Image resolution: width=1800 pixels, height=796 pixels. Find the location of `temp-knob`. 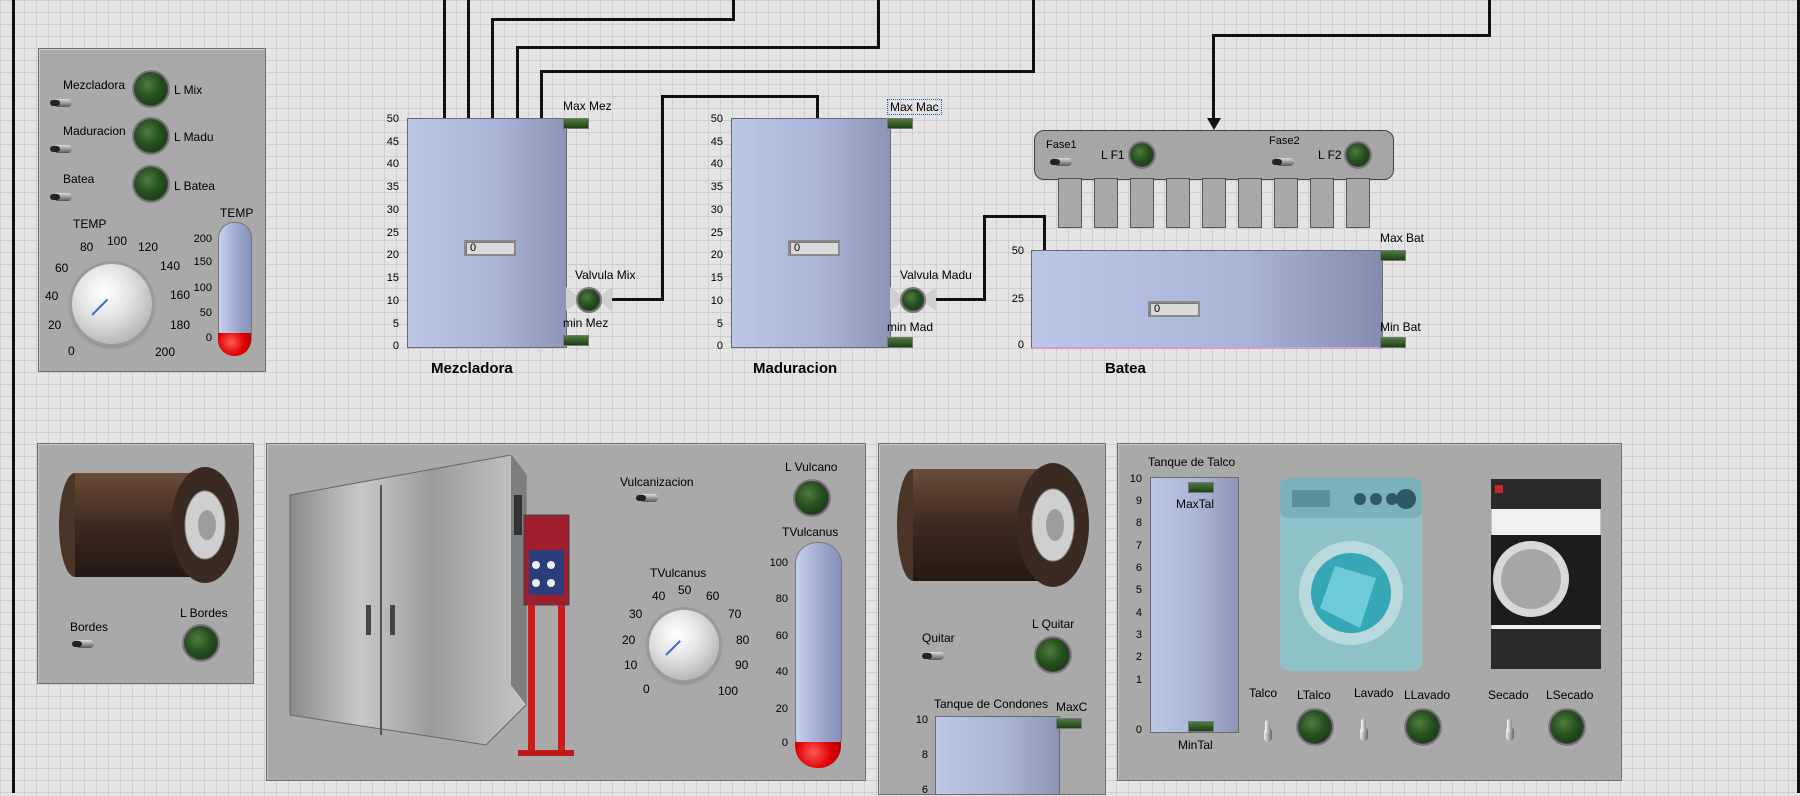

temp-knob is located at coordinates (112, 304).